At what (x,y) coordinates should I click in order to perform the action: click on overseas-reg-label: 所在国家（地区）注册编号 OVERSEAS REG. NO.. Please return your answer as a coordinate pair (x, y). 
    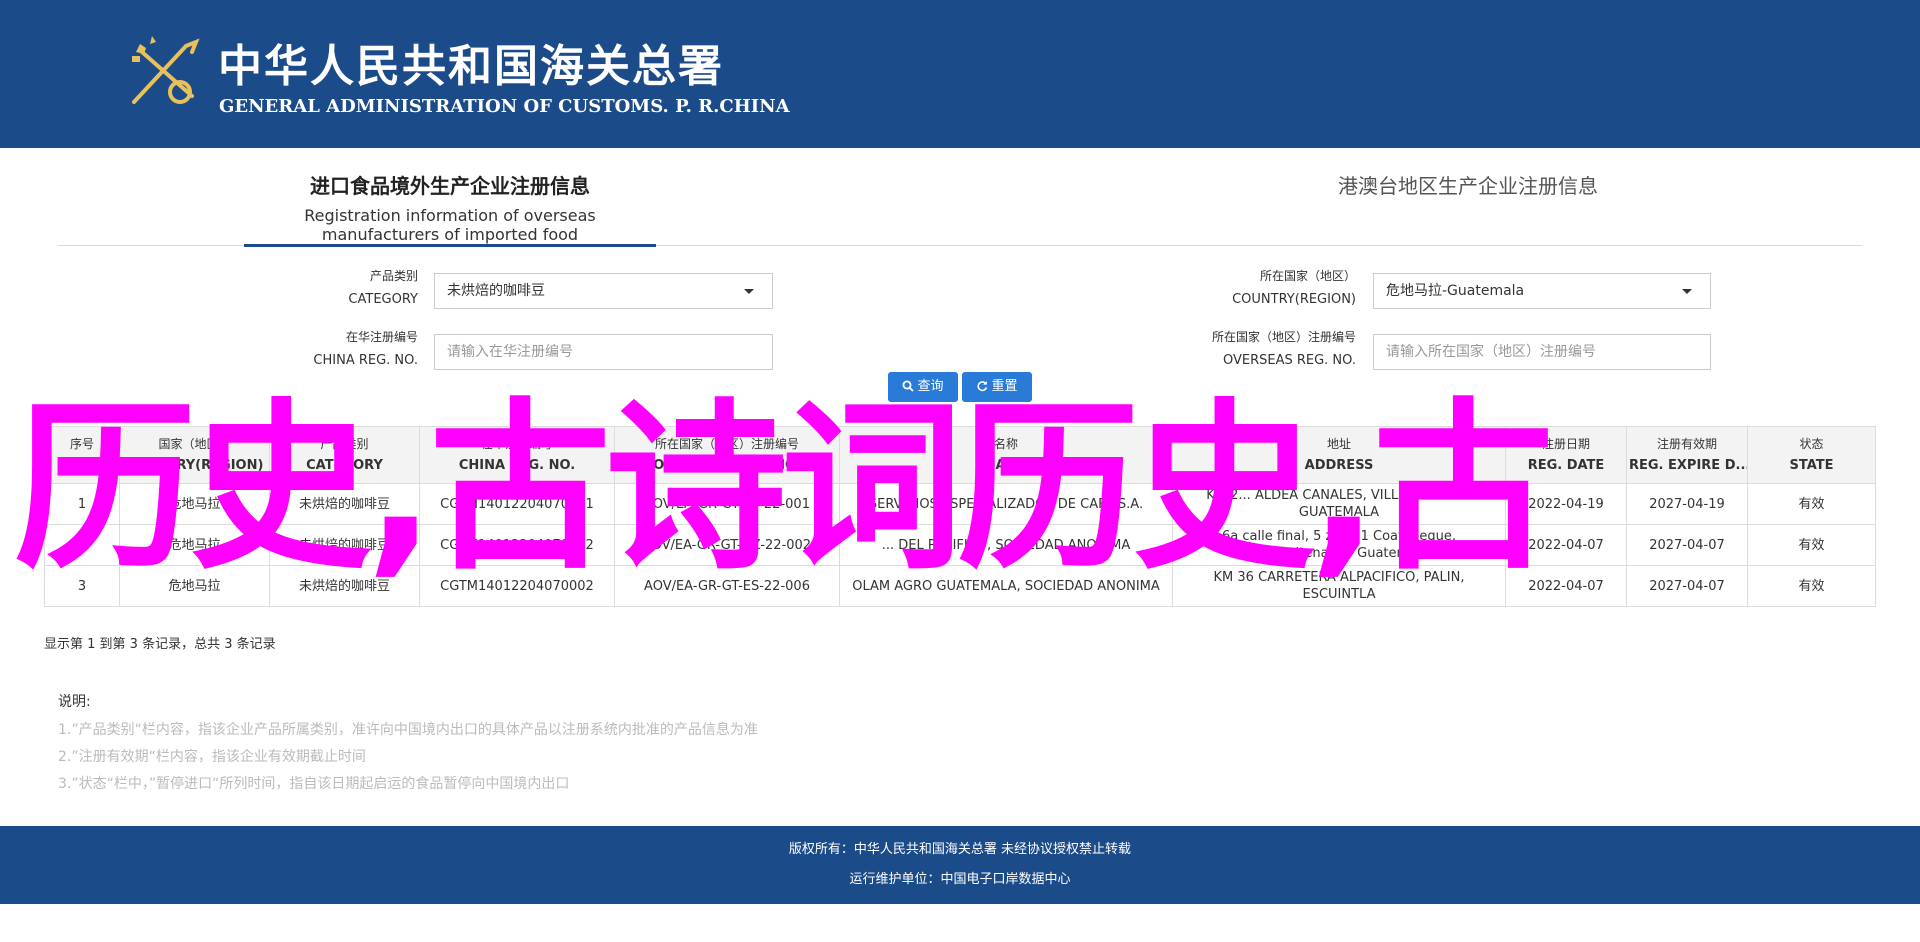
    Looking at the image, I should click on (1283, 349).